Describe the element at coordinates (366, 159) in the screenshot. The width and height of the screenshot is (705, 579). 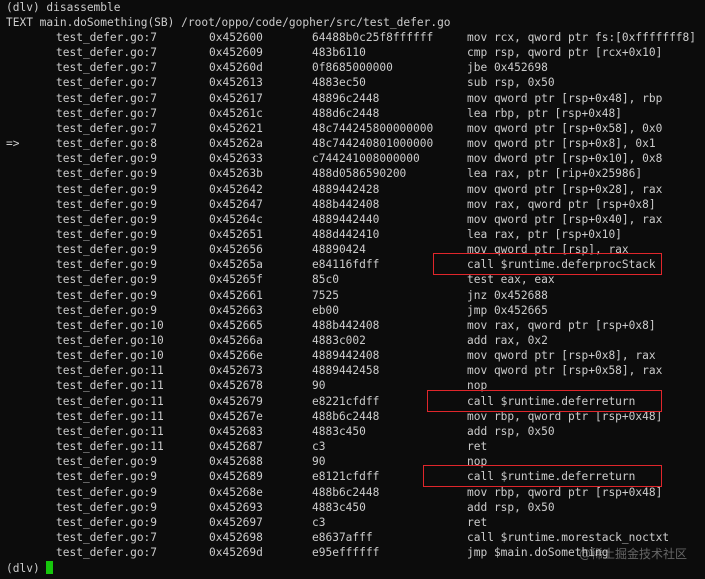
I see `machine-code-bytes: c744241008000000` at that location.